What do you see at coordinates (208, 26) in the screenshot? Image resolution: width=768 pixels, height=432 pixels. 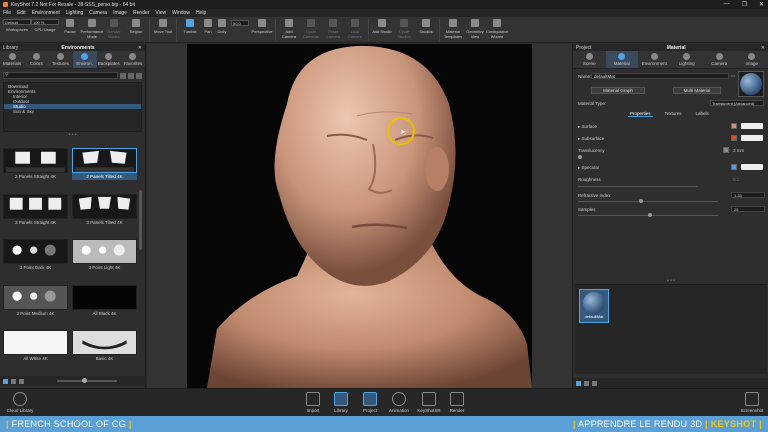 I see `pan-button: Pan` at bounding box center [208, 26].